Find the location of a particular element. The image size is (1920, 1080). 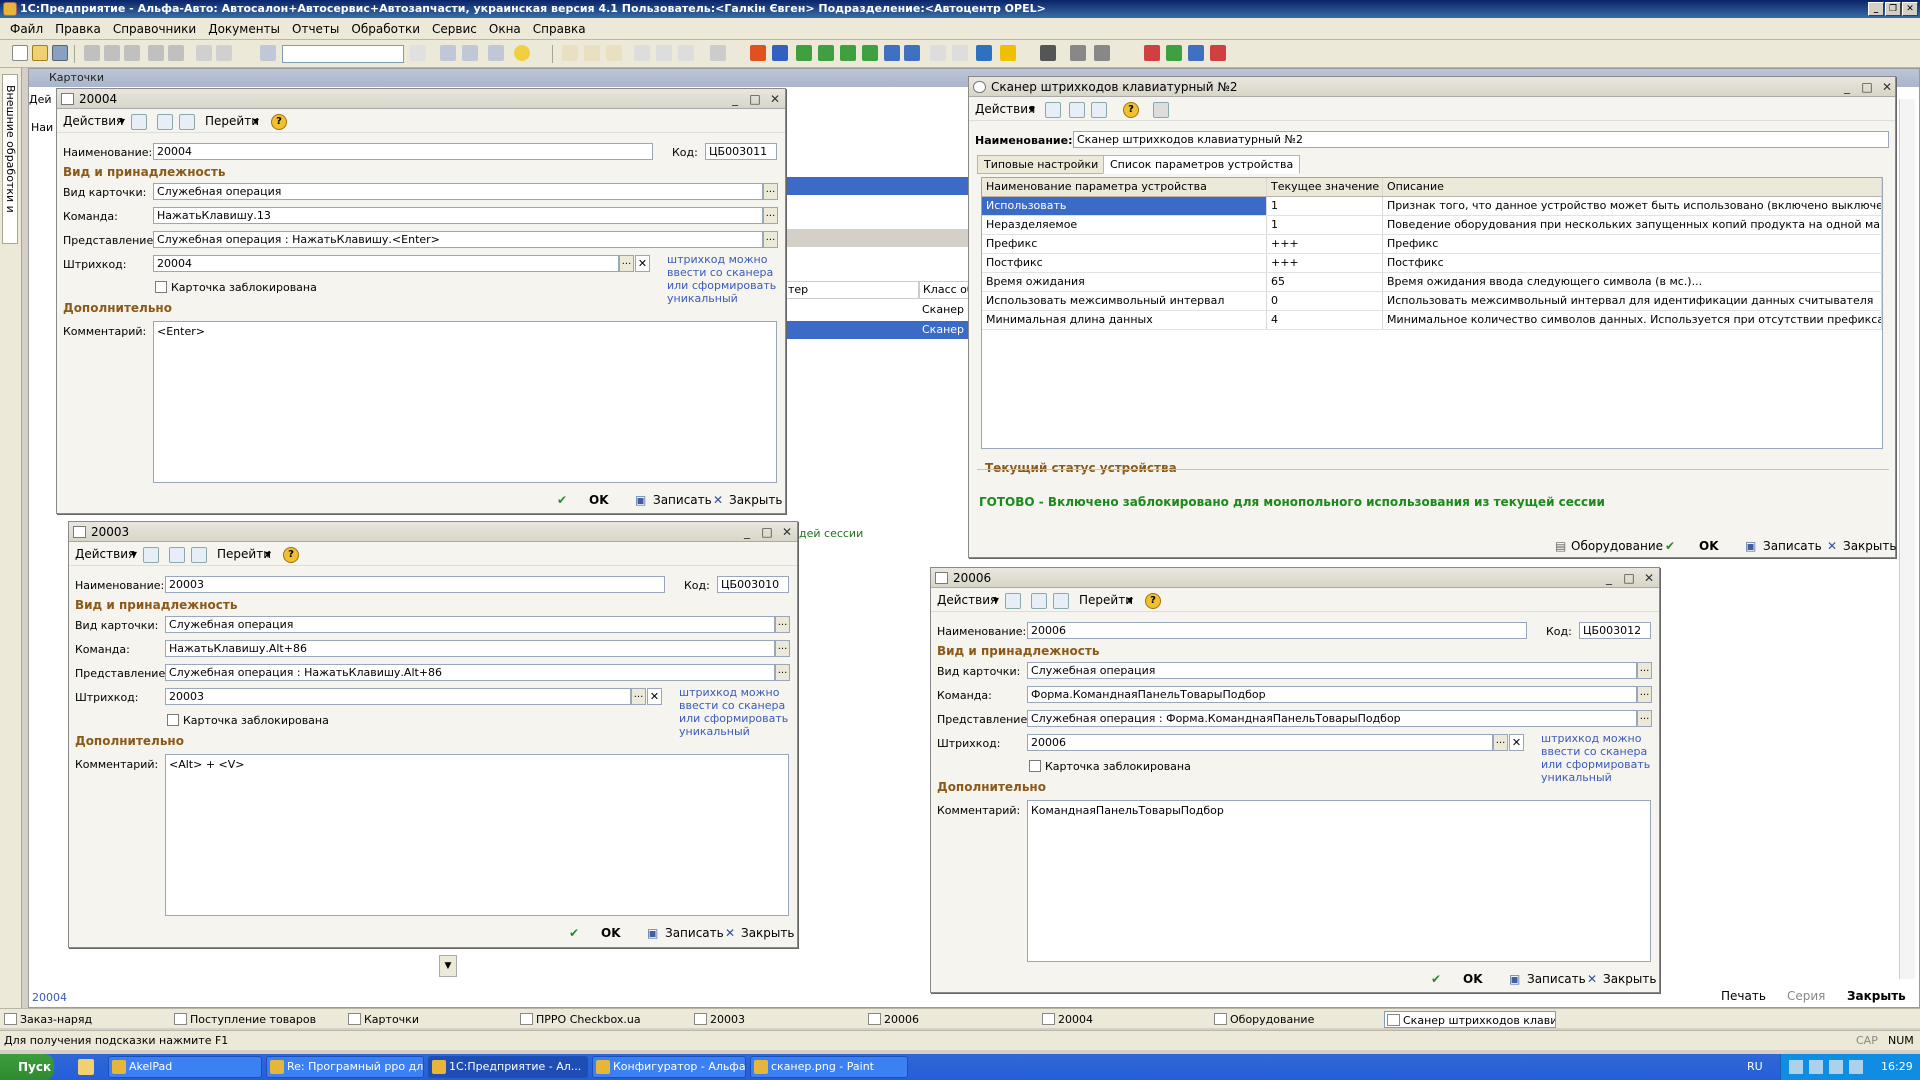

redo-icon is located at coordinates (224, 53).